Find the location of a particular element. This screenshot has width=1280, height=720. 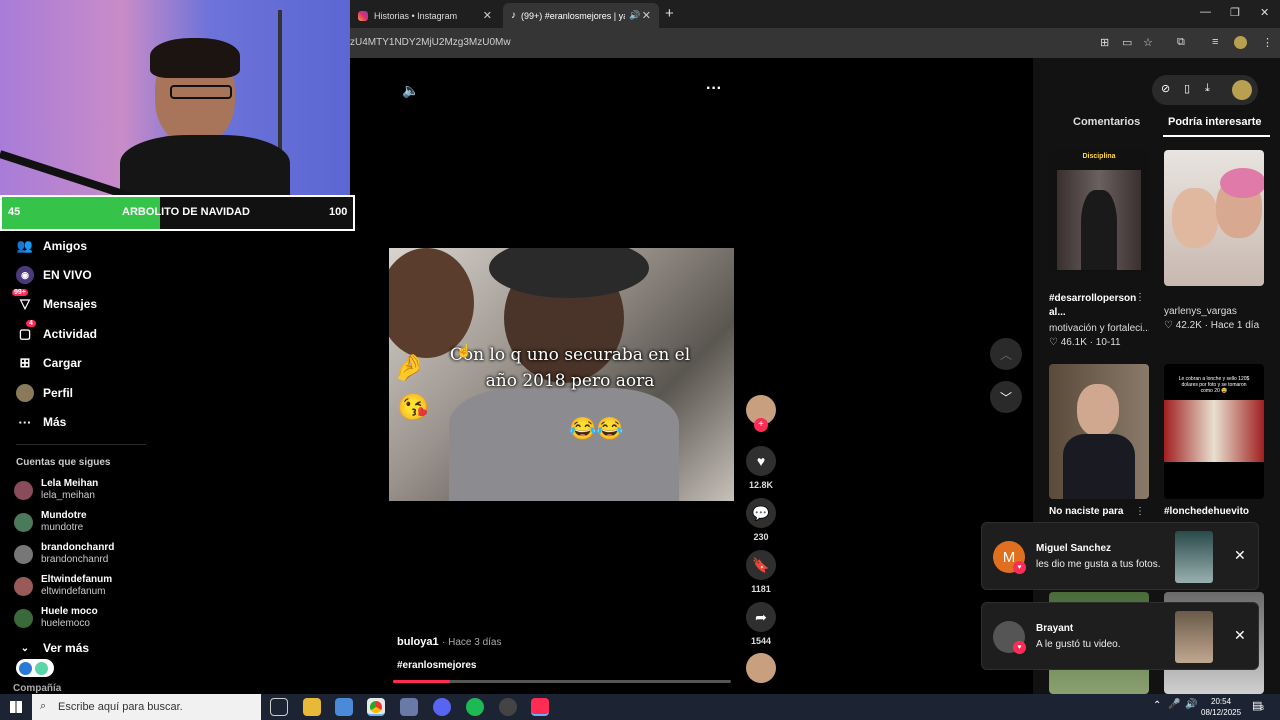

extensions-icon: ⧉ is located at coordinates (1181, 42).